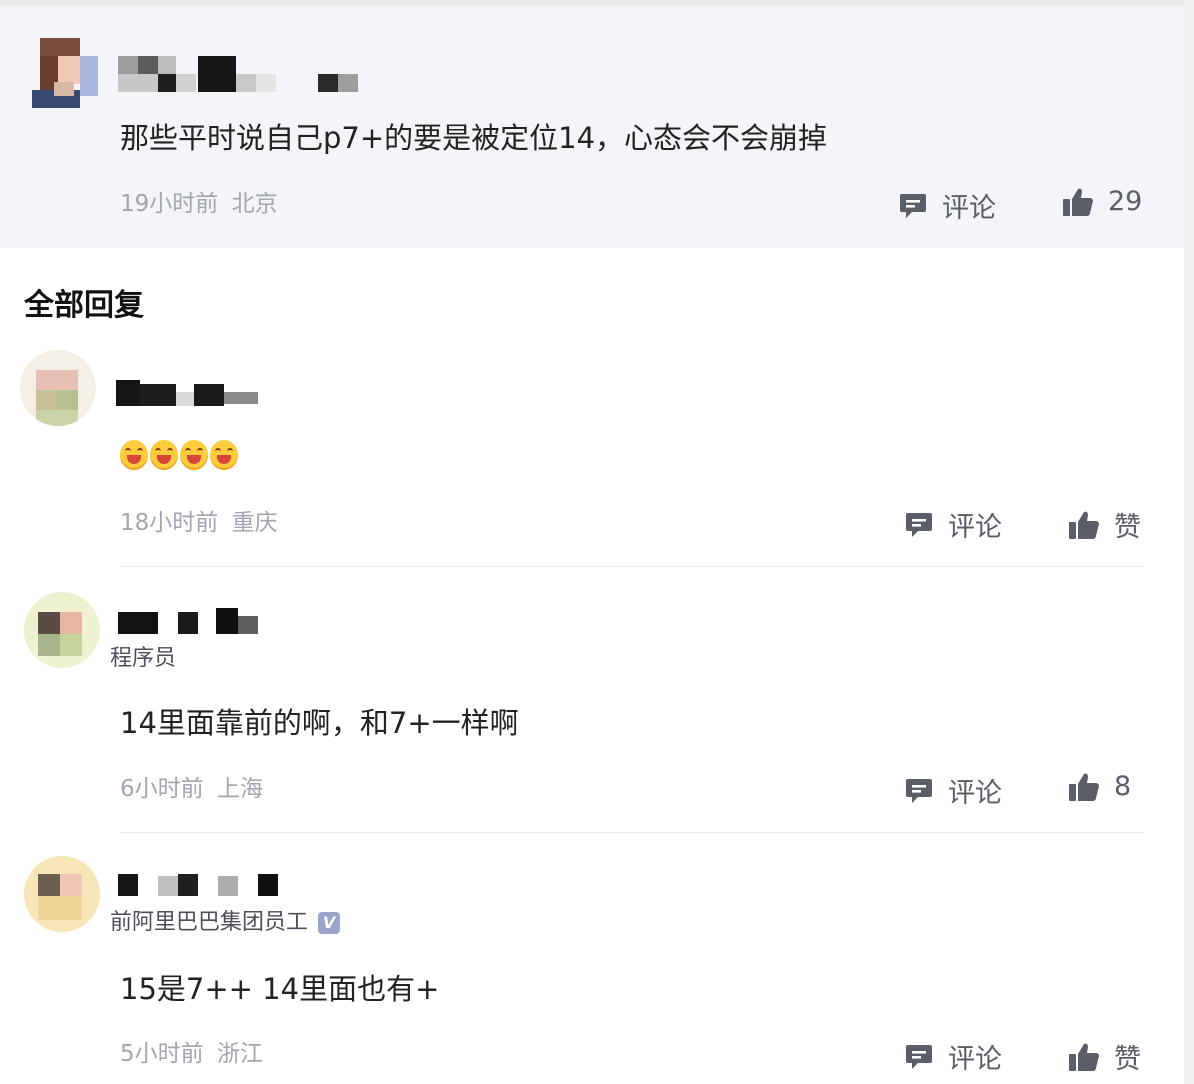  What do you see at coordinates (1104, 1056) in the screenshot?
I see `reply-3-like-button: 赞` at bounding box center [1104, 1056].